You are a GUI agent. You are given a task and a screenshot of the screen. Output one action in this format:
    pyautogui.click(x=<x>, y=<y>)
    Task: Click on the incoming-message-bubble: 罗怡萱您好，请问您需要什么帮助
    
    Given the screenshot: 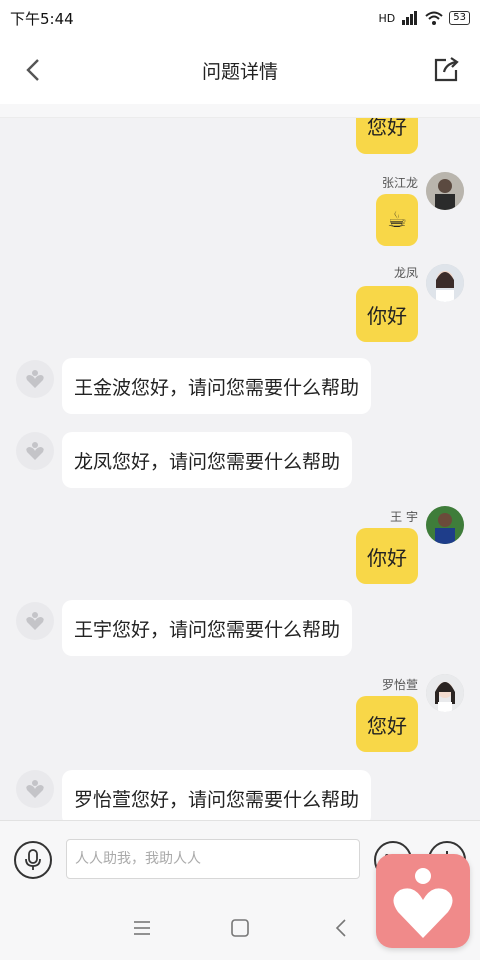 What is the action you would take?
    pyautogui.click(x=217, y=795)
    